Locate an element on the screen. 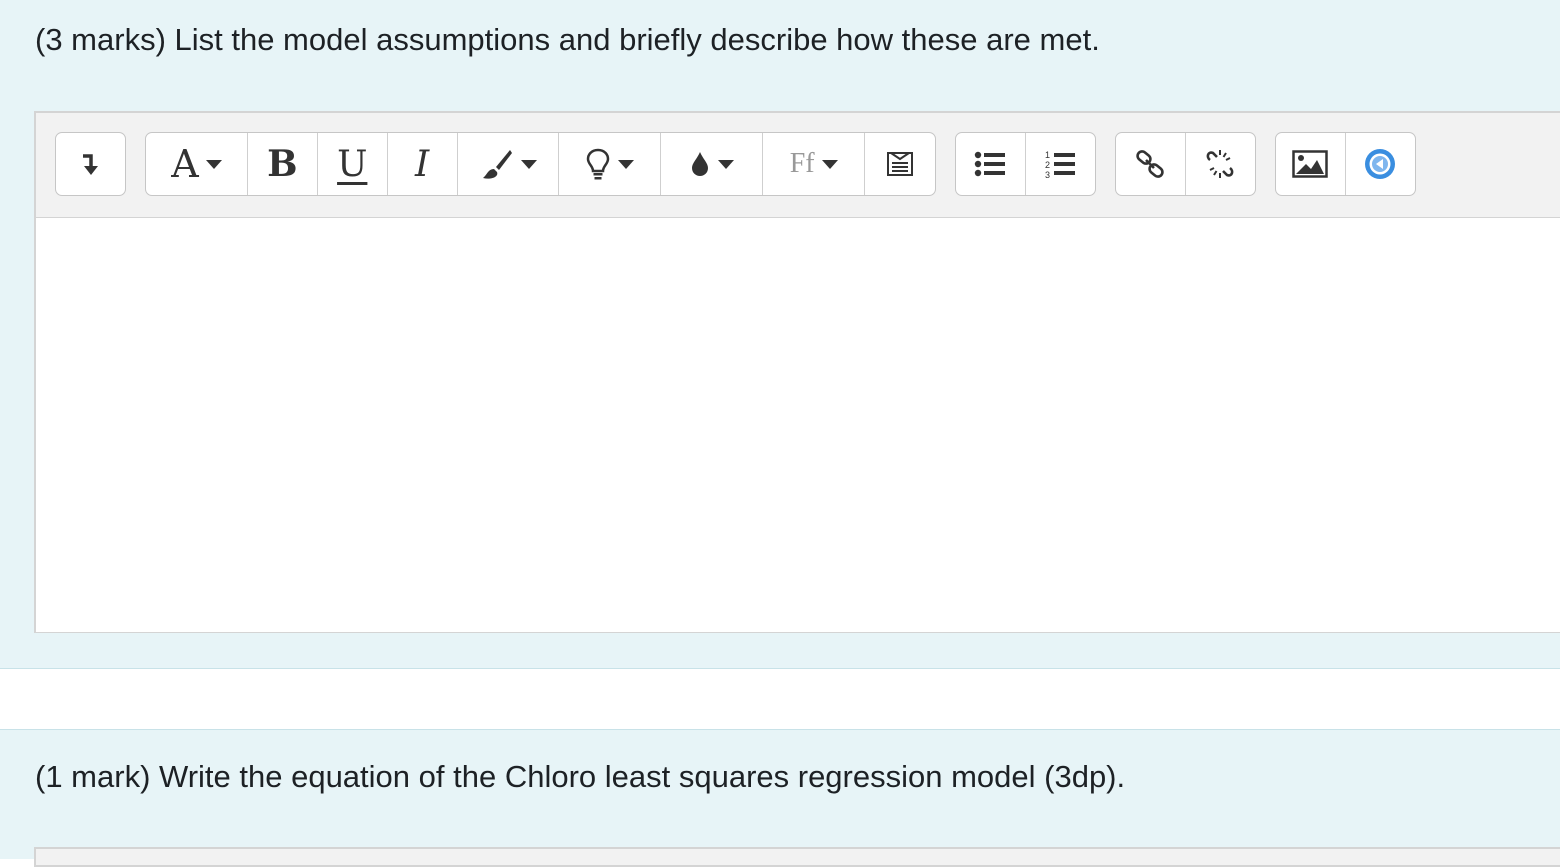 The height and width of the screenshot is (867, 1560). toolbar-group-media is located at coordinates (1345, 164).